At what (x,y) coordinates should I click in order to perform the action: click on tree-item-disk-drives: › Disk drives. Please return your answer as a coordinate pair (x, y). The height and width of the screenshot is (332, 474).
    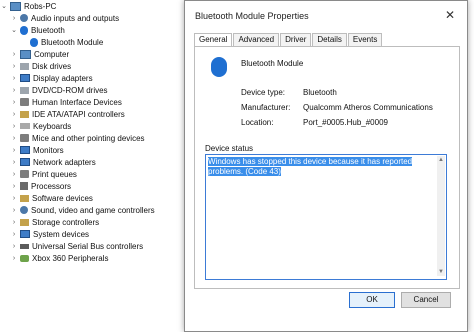
    Looking at the image, I should click on (40, 66).